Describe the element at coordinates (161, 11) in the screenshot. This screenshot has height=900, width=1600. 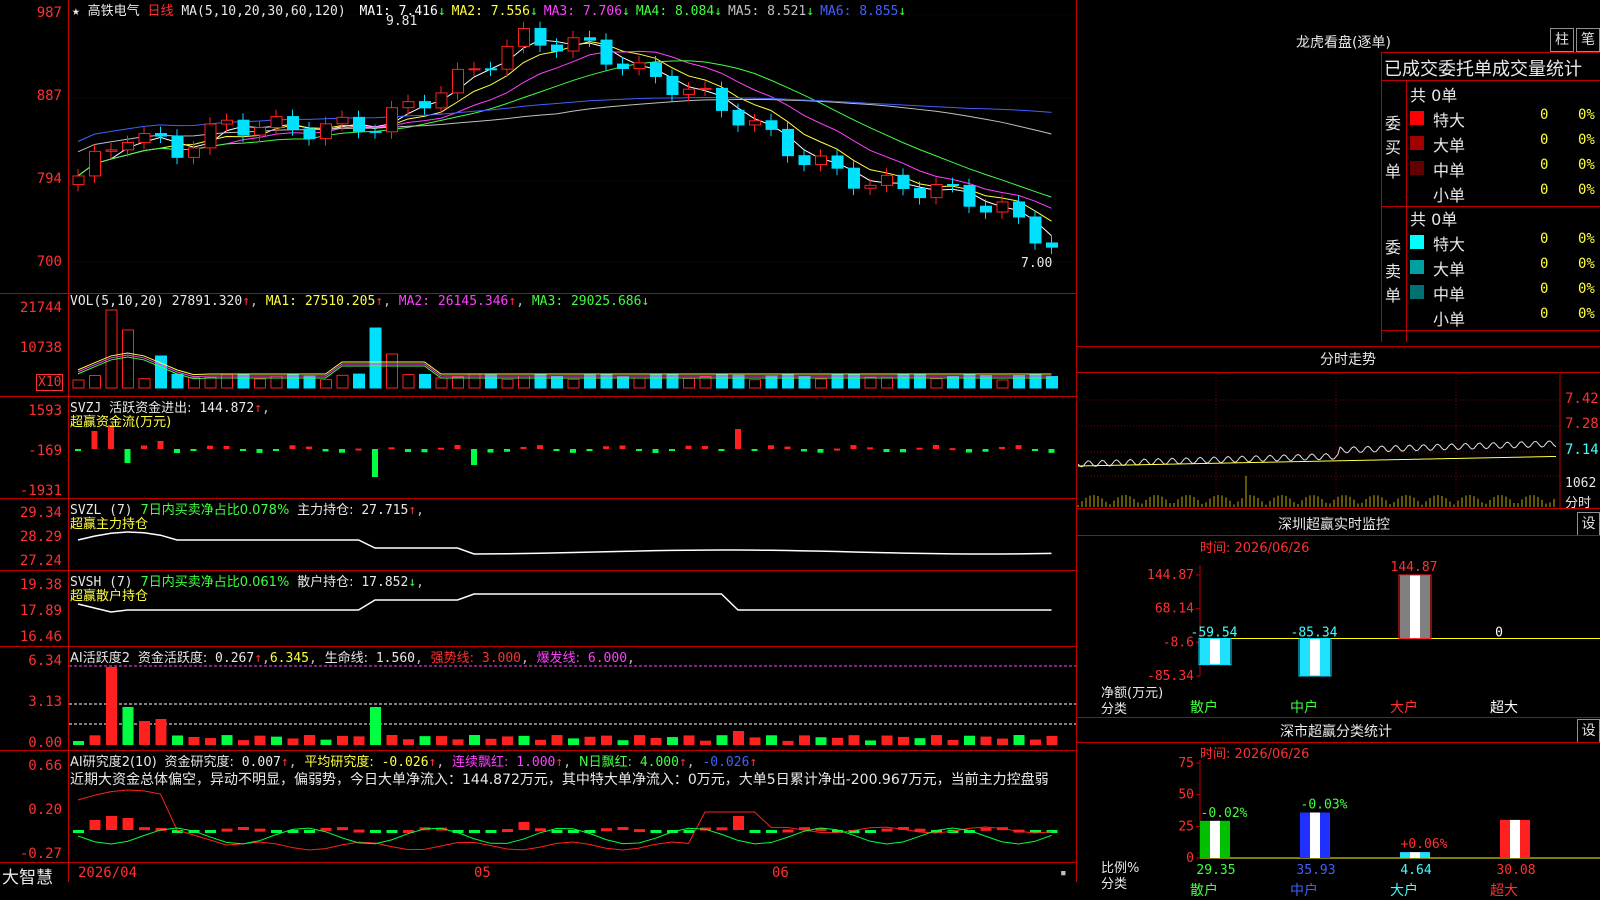
I see `period-label: 日线` at that location.